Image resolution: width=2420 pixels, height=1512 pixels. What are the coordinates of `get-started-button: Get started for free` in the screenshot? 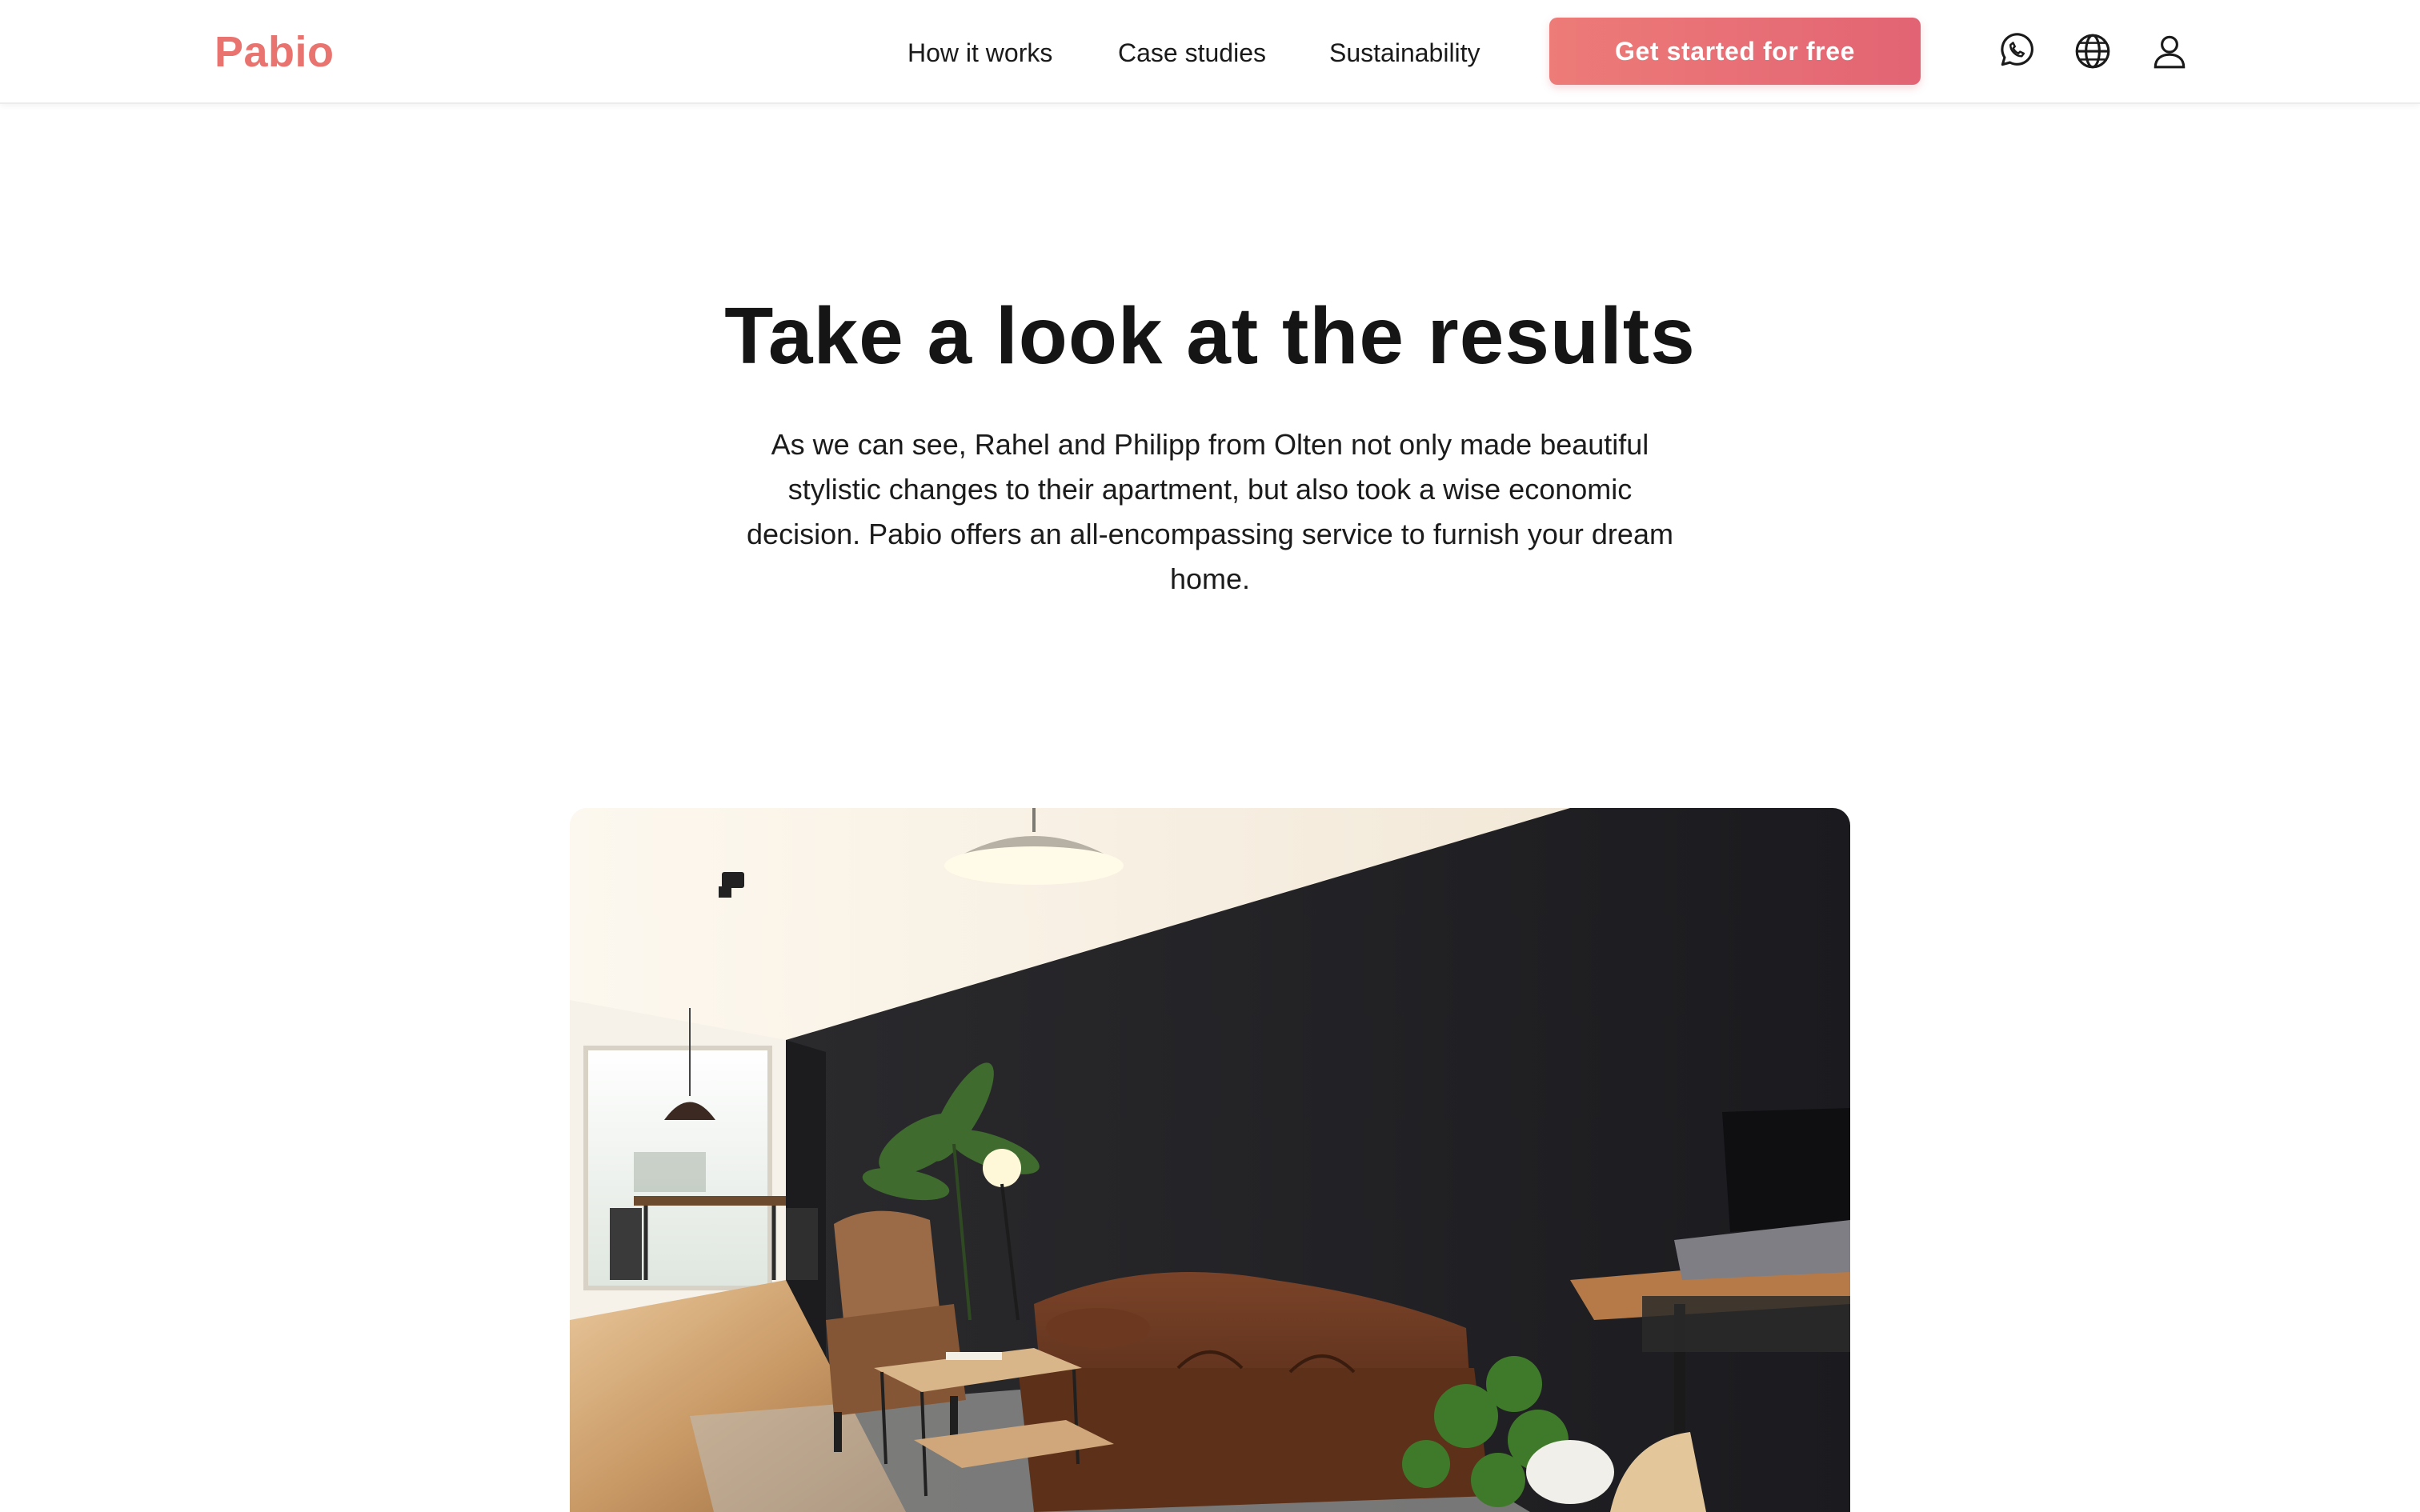 It's located at (1735, 51).